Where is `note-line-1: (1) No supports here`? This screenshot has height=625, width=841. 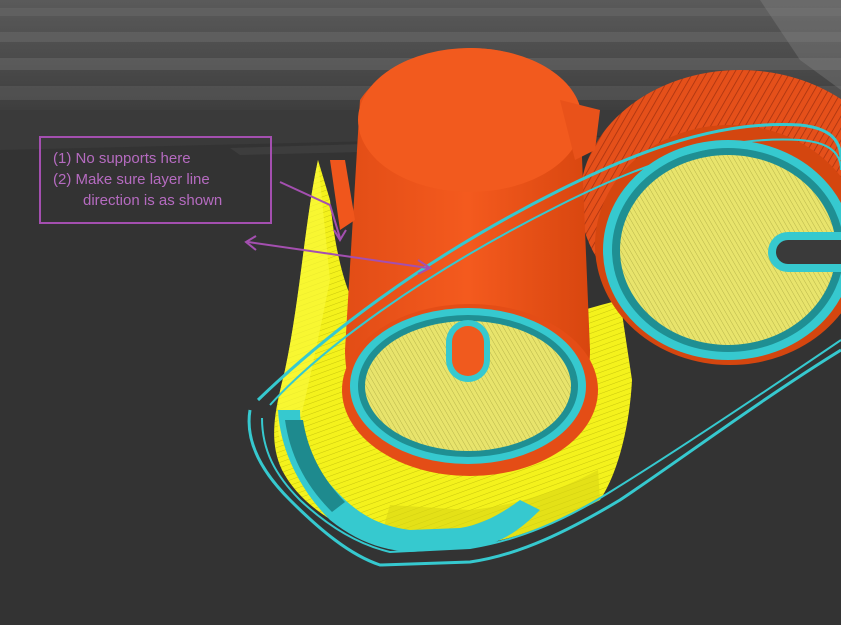
note-line-1: (1) No supports here is located at coordinates (122, 158).